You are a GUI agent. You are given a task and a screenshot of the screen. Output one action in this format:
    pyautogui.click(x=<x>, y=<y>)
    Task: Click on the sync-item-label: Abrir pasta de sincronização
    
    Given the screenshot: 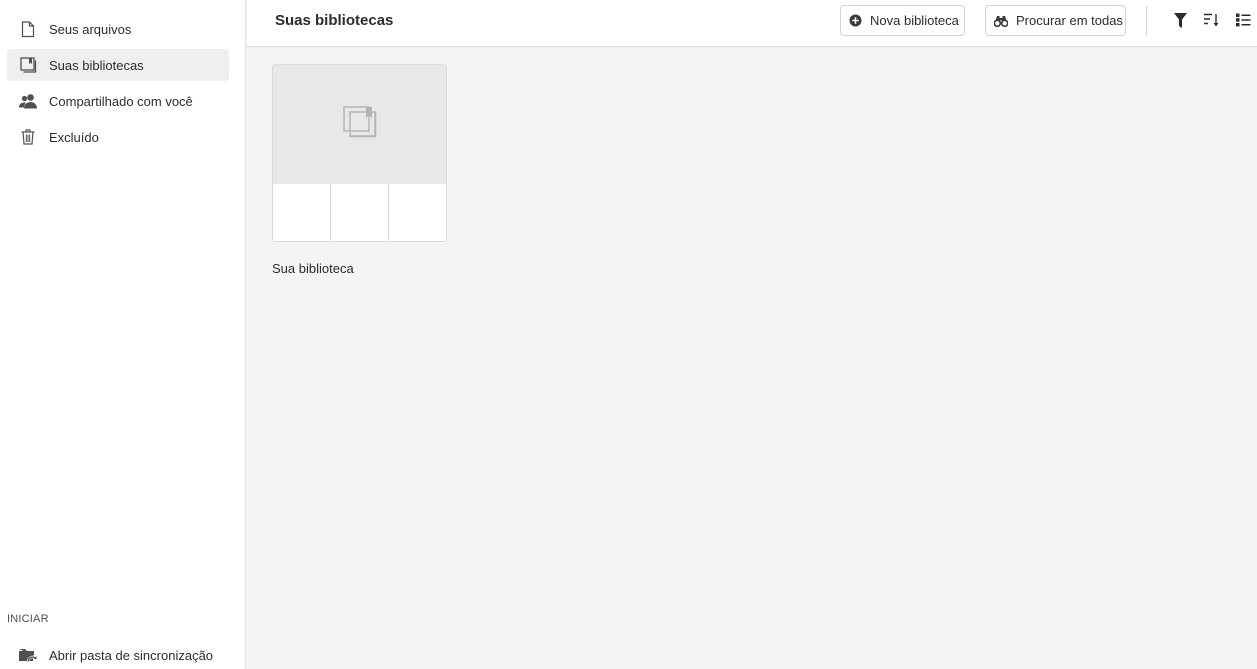 What is the action you would take?
    pyautogui.click(x=131, y=655)
    